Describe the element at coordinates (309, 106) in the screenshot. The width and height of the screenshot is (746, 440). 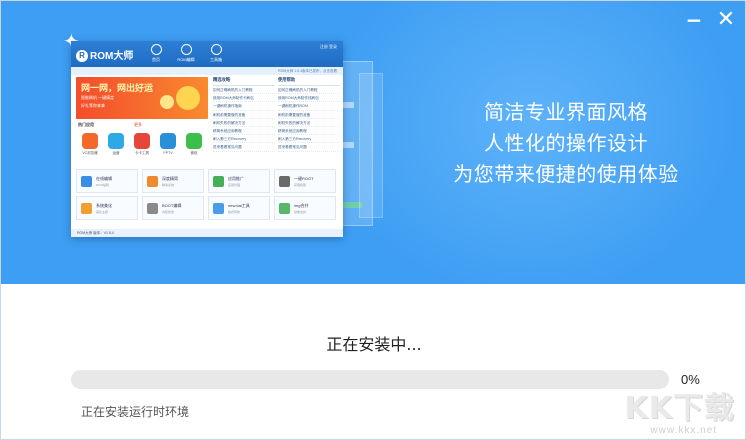
I see `preview-article-link: 一键刷机操作ROM` at that location.